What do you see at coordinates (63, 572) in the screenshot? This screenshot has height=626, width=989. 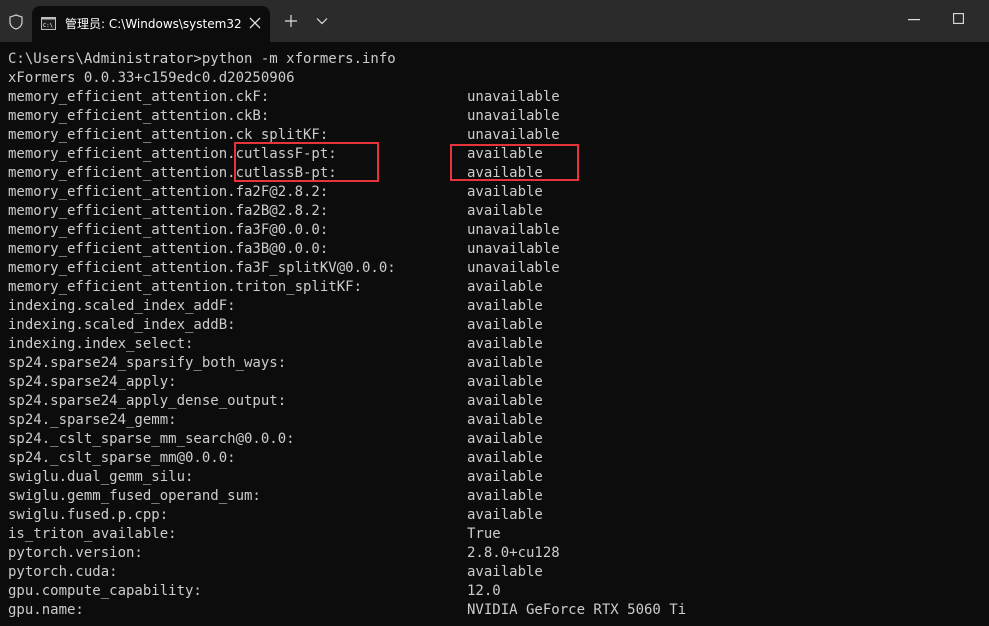 I see `info-key: pytorch.cuda:` at bounding box center [63, 572].